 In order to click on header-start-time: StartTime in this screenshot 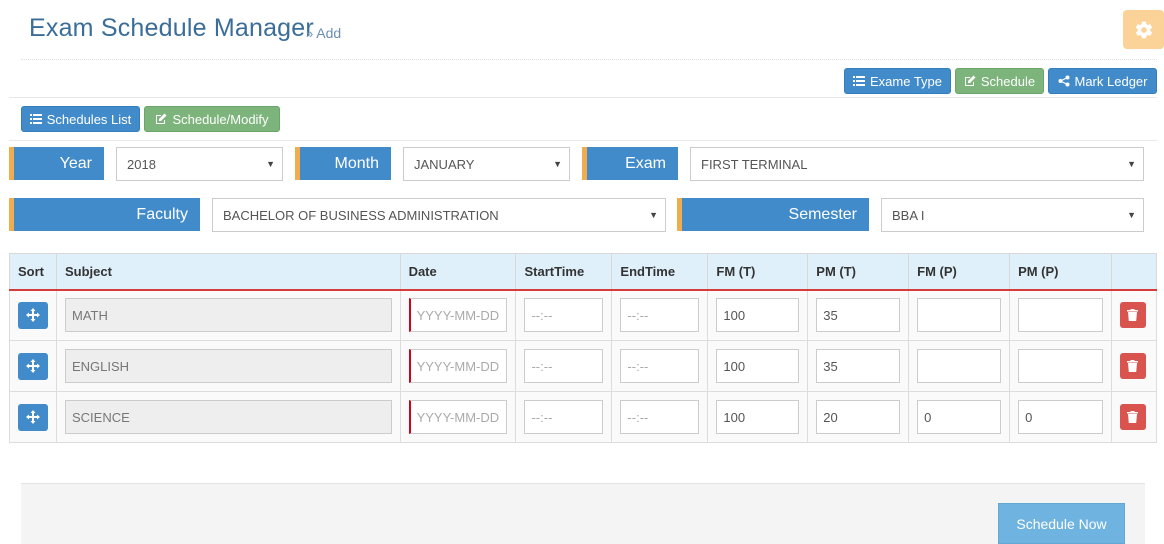, I will do `click(564, 272)`.